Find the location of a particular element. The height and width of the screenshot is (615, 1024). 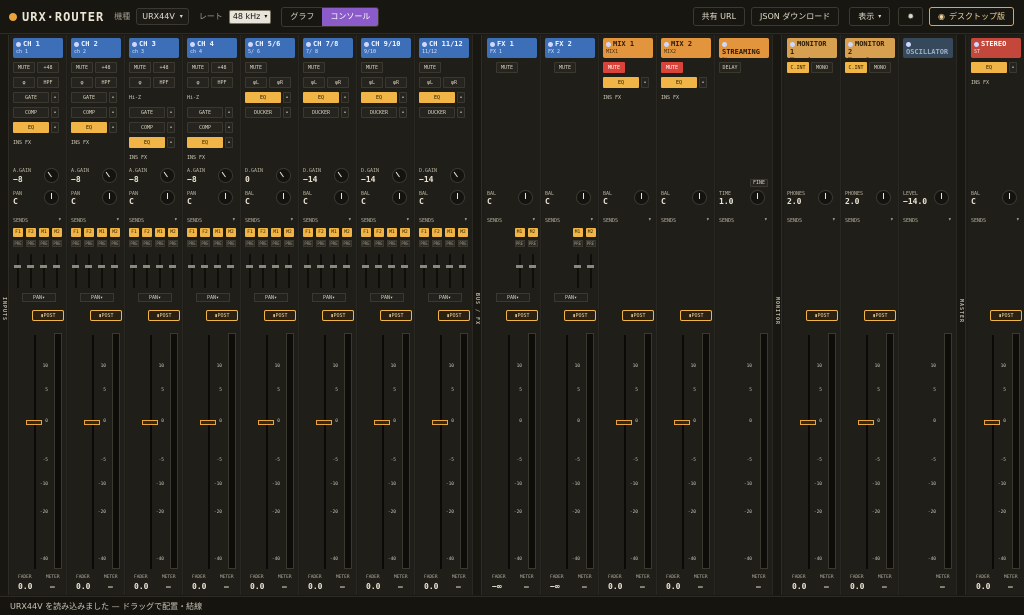

channel-header: CH 1 ch 1 is located at coordinates (38, 48).